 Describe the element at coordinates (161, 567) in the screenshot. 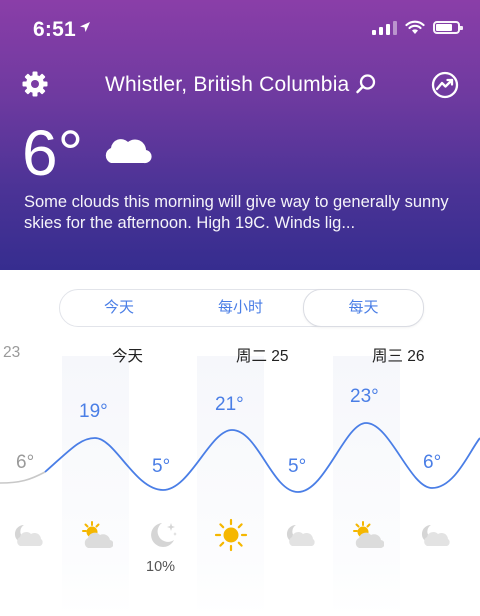

I see `precipitation-chance: 10%` at that location.